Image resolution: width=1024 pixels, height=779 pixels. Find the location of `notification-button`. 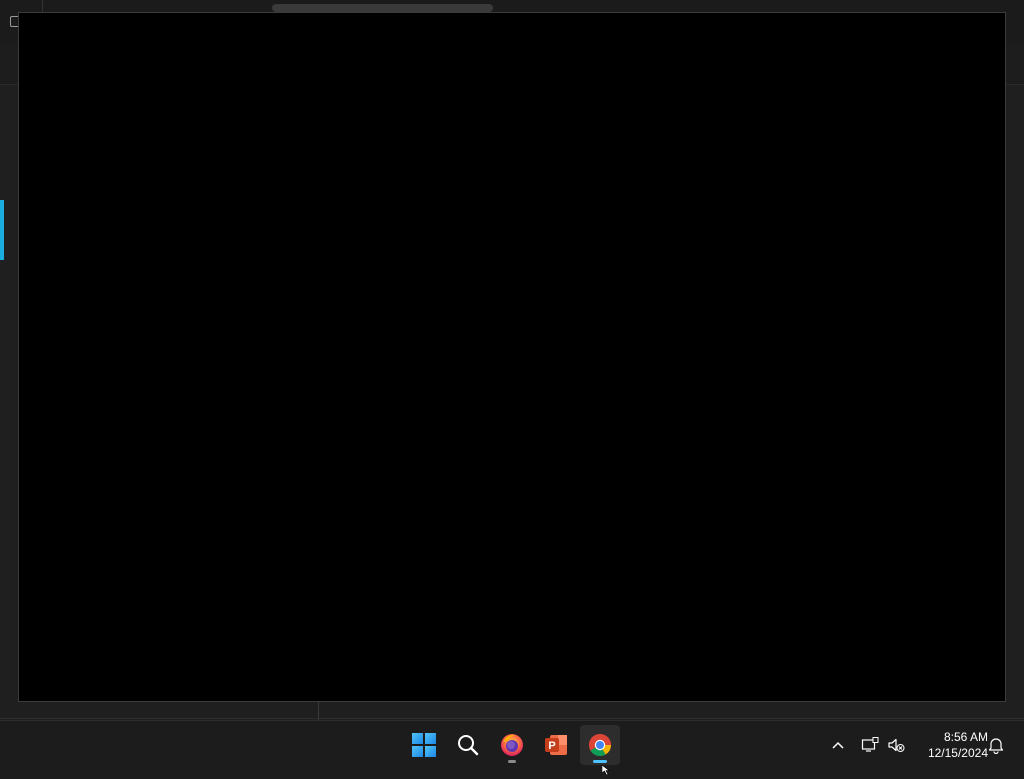

notification-button is located at coordinates (996, 745).